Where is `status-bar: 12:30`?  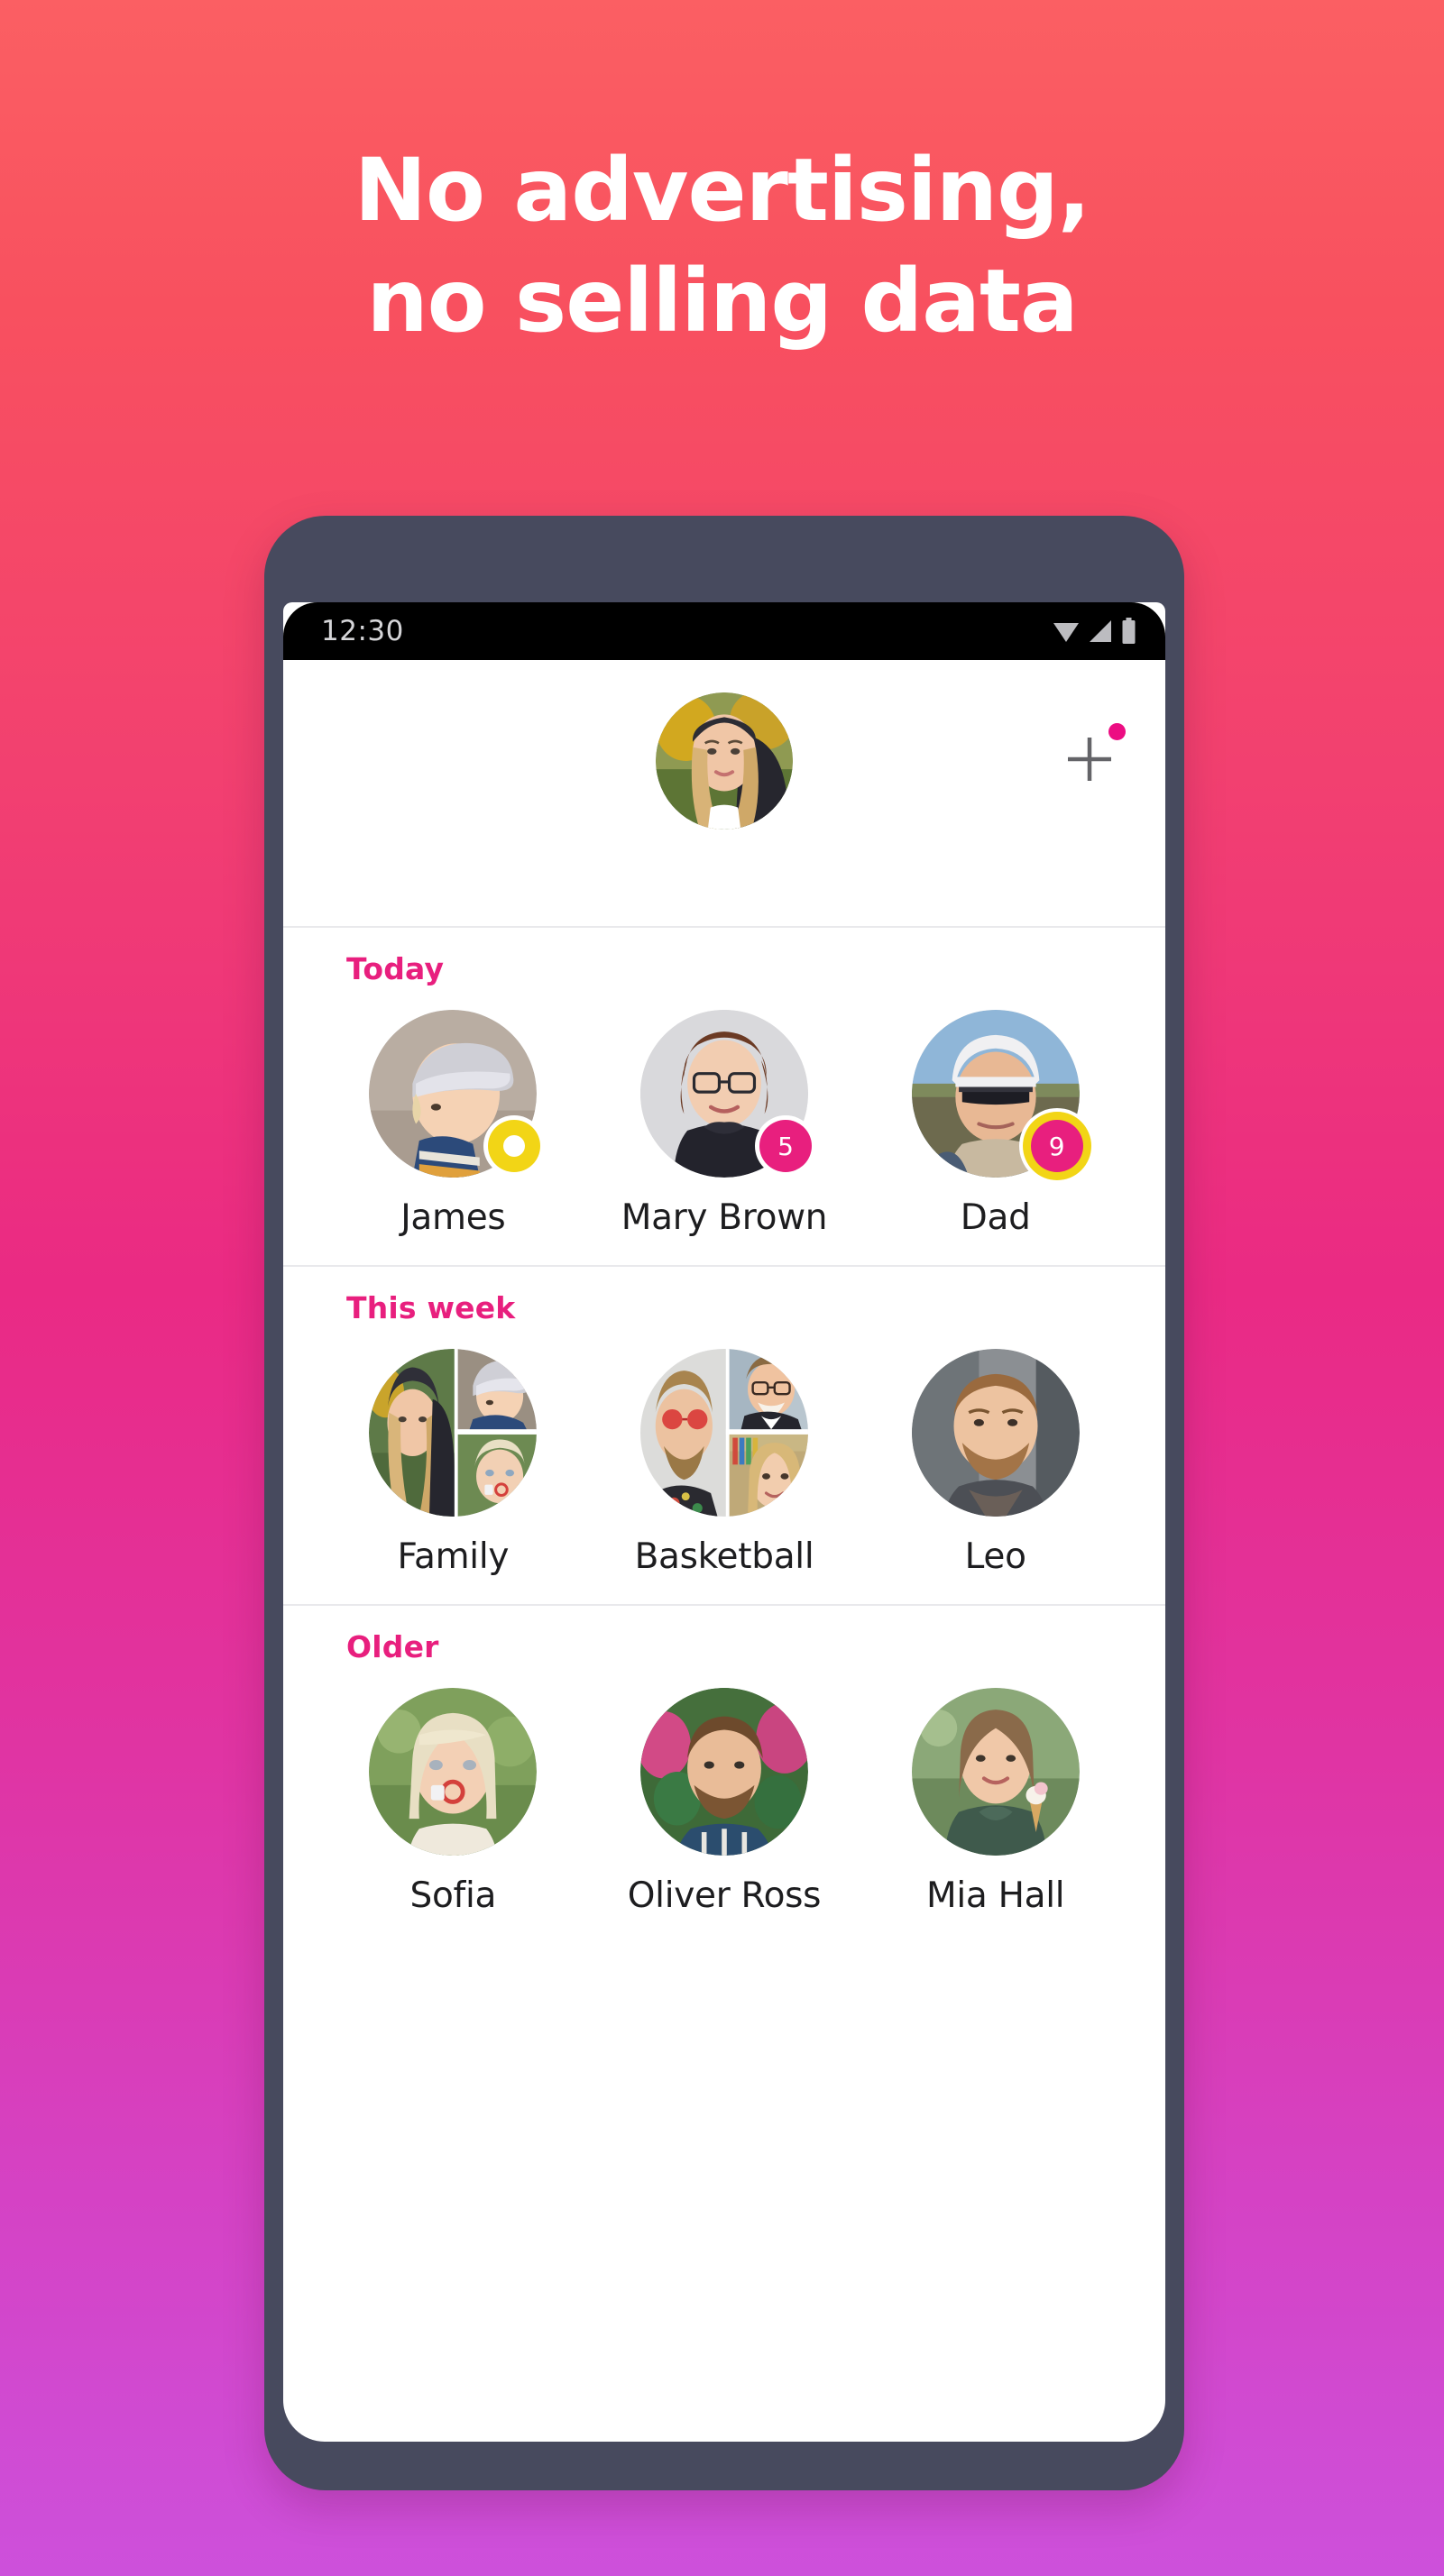
status-bar: 12:30 is located at coordinates (724, 631).